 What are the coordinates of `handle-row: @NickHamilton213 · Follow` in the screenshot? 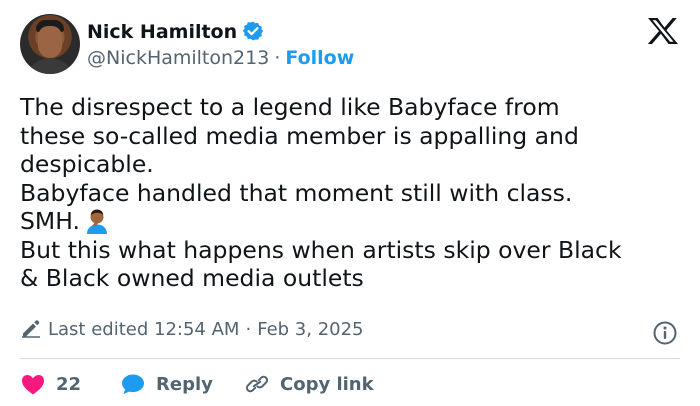 It's located at (220, 58).